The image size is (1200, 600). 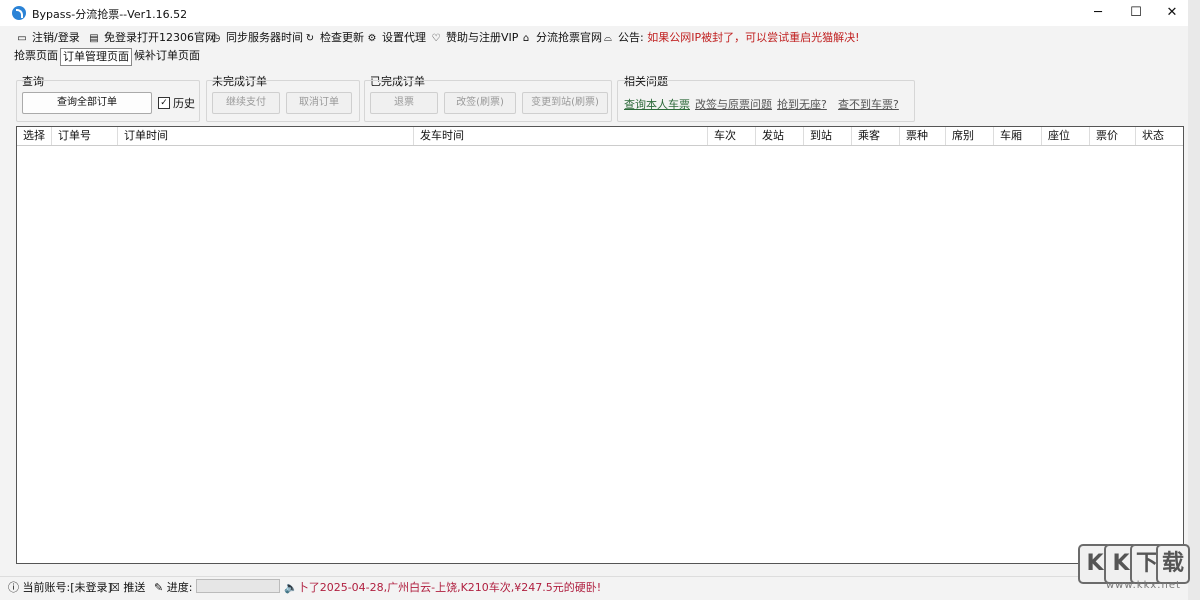 What do you see at coordinates (526, 38) in the screenshot?
I see `home-icon: ⌂` at bounding box center [526, 38].